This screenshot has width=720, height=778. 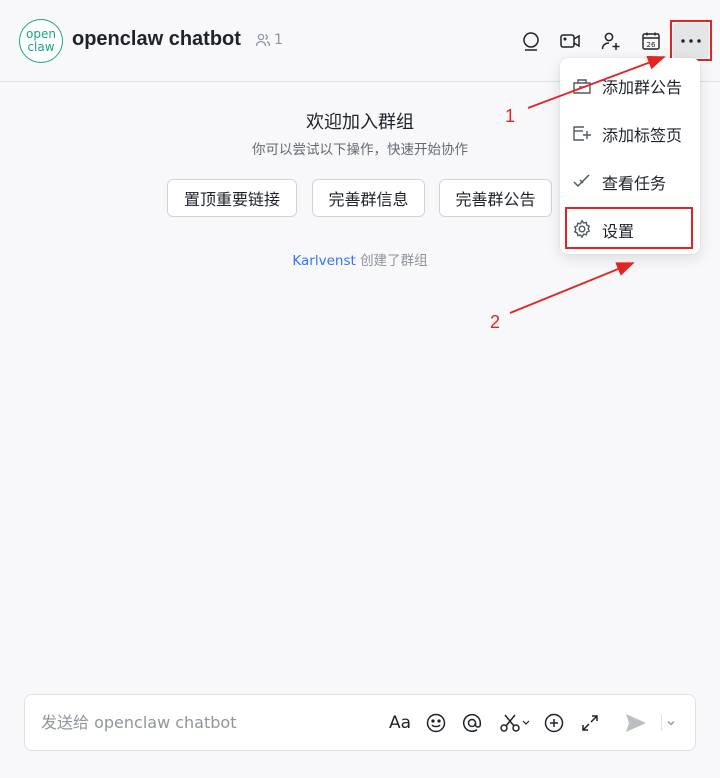 What do you see at coordinates (394, 261) in the screenshot?
I see `system-message-action: 创建了群组` at bounding box center [394, 261].